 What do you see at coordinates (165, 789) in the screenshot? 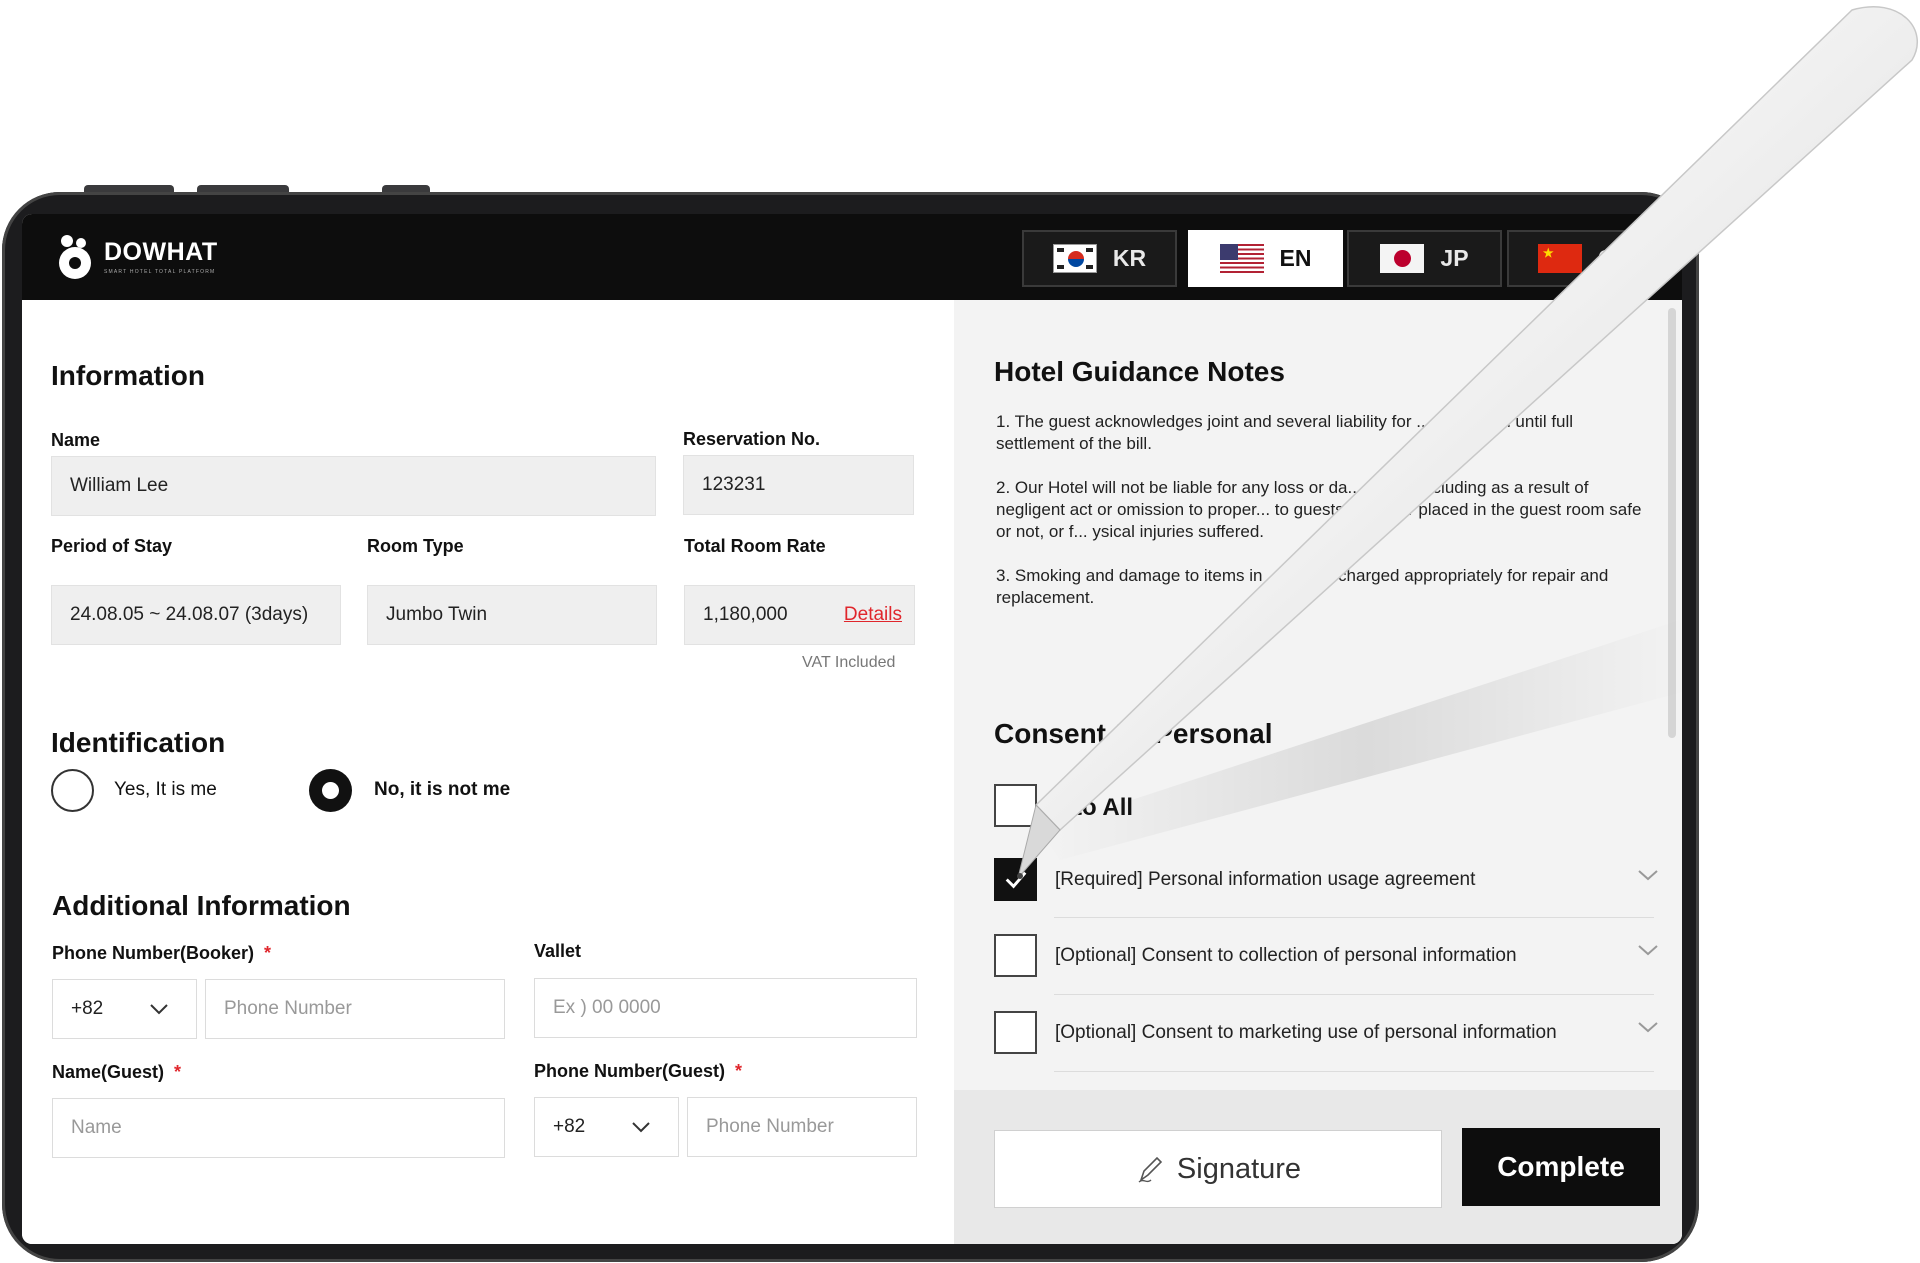
I see `identity-yes-label: Yes, It is me` at bounding box center [165, 789].